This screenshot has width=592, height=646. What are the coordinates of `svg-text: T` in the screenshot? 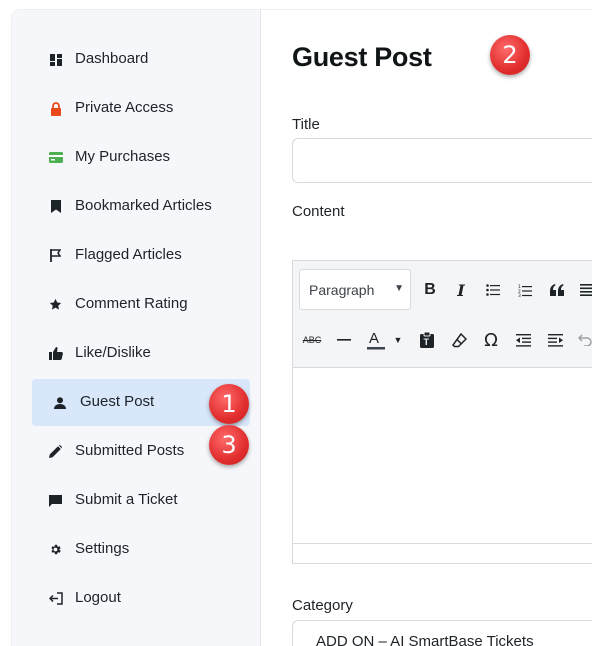 It's located at (427, 342).